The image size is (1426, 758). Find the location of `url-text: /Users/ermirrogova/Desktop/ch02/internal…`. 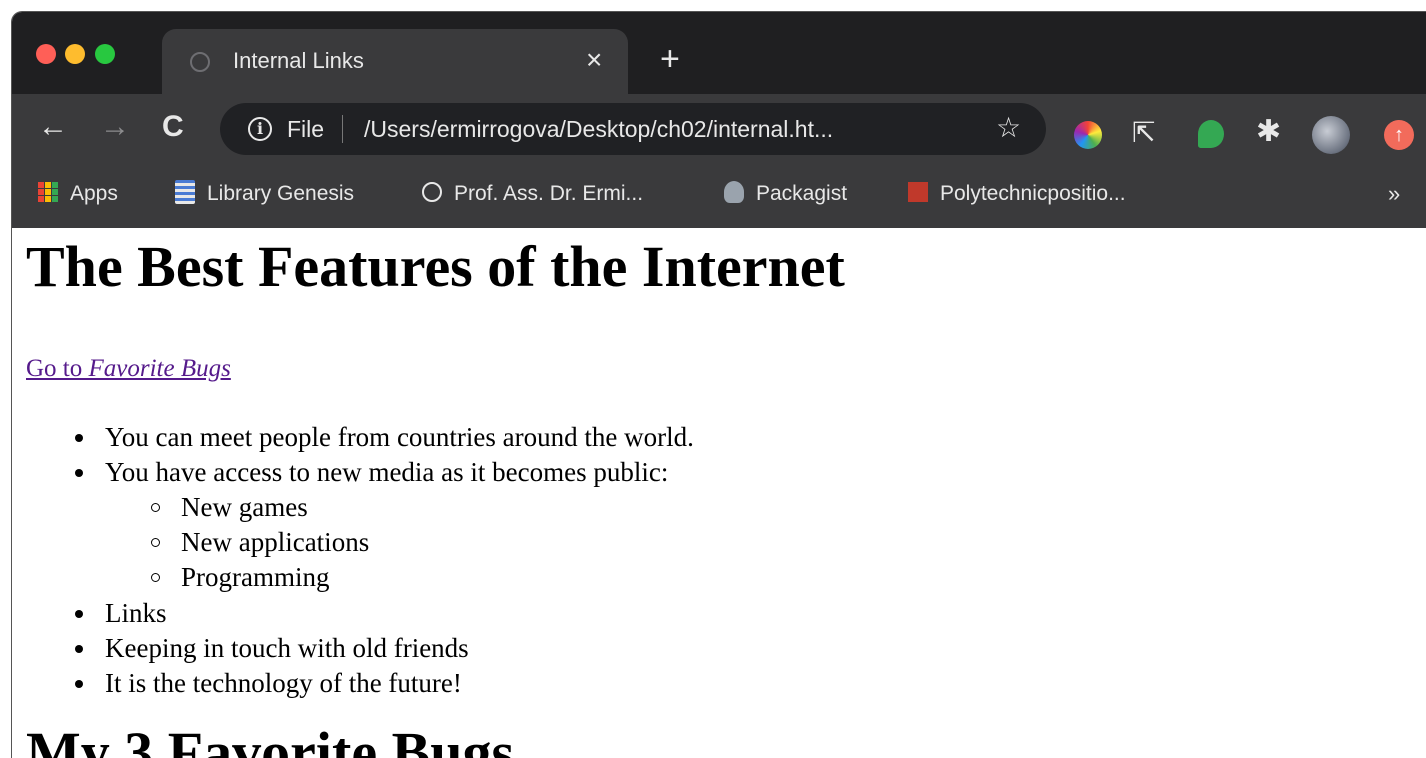

url-text: /Users/ermirrogova/Desktop/ch02/internal… is located at coordinates (598, 129).